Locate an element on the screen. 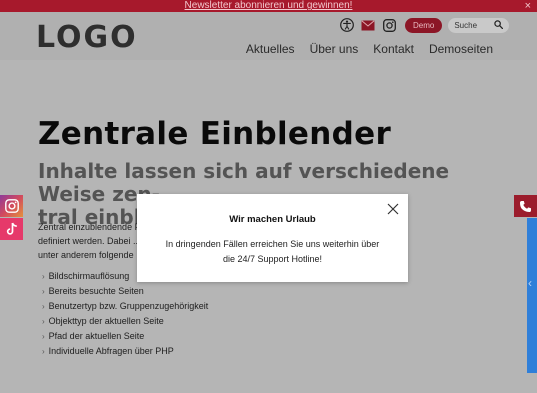  instagram-side-button is located at coordinates (11, 206).